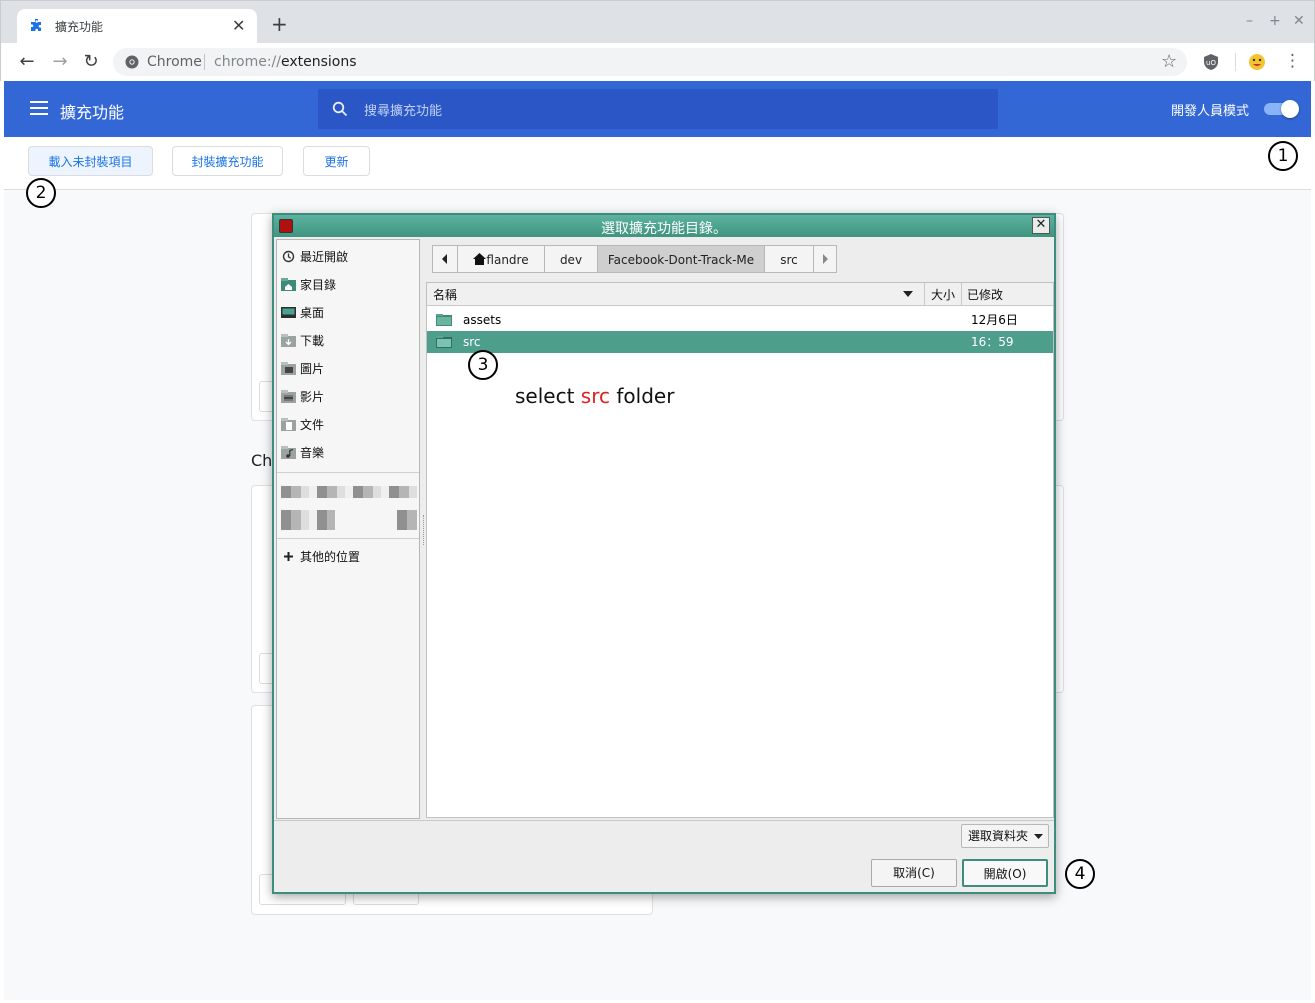 The image size is (1315, 1003). Describe the element at coordinates (595, 396) in the screenshot. I see `note-highlight: src` at that location.